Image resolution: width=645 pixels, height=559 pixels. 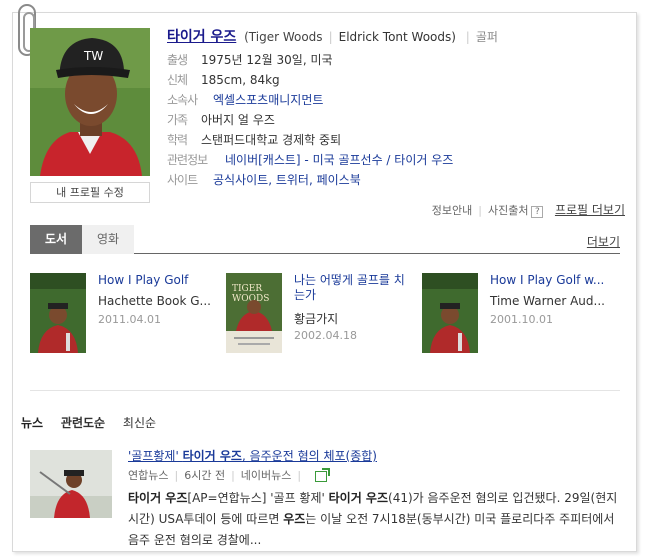 What do you see at coordinates (603, 241) in the screenshot?
I see `books-more-link: 더보기` at bounding box center [603, 241].